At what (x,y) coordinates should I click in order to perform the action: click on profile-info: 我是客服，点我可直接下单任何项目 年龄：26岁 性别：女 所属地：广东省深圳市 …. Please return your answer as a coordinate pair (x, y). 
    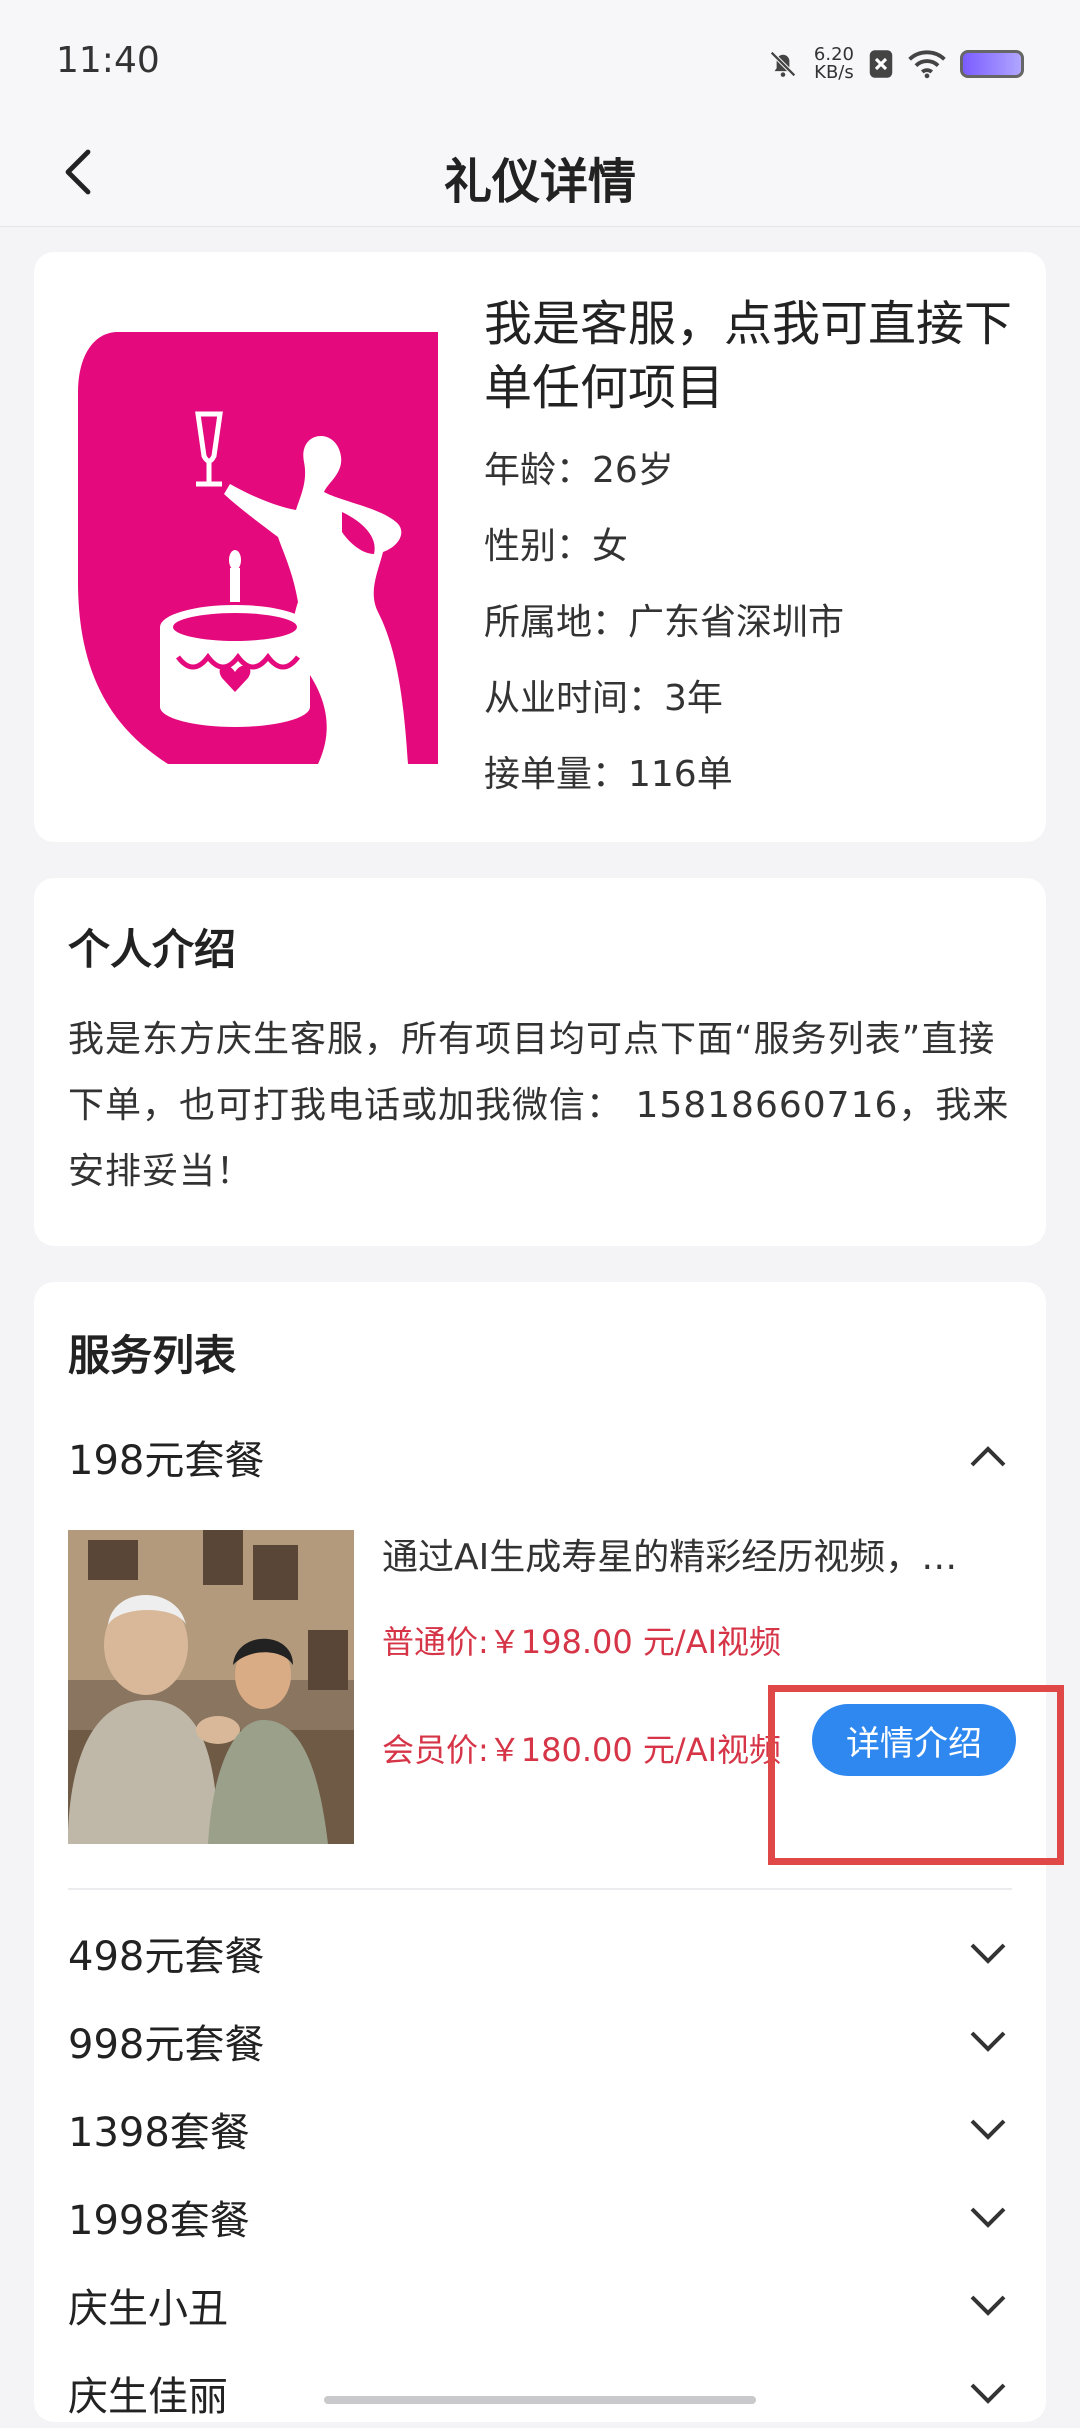
    Looking at the image, I should click on (754, 546).